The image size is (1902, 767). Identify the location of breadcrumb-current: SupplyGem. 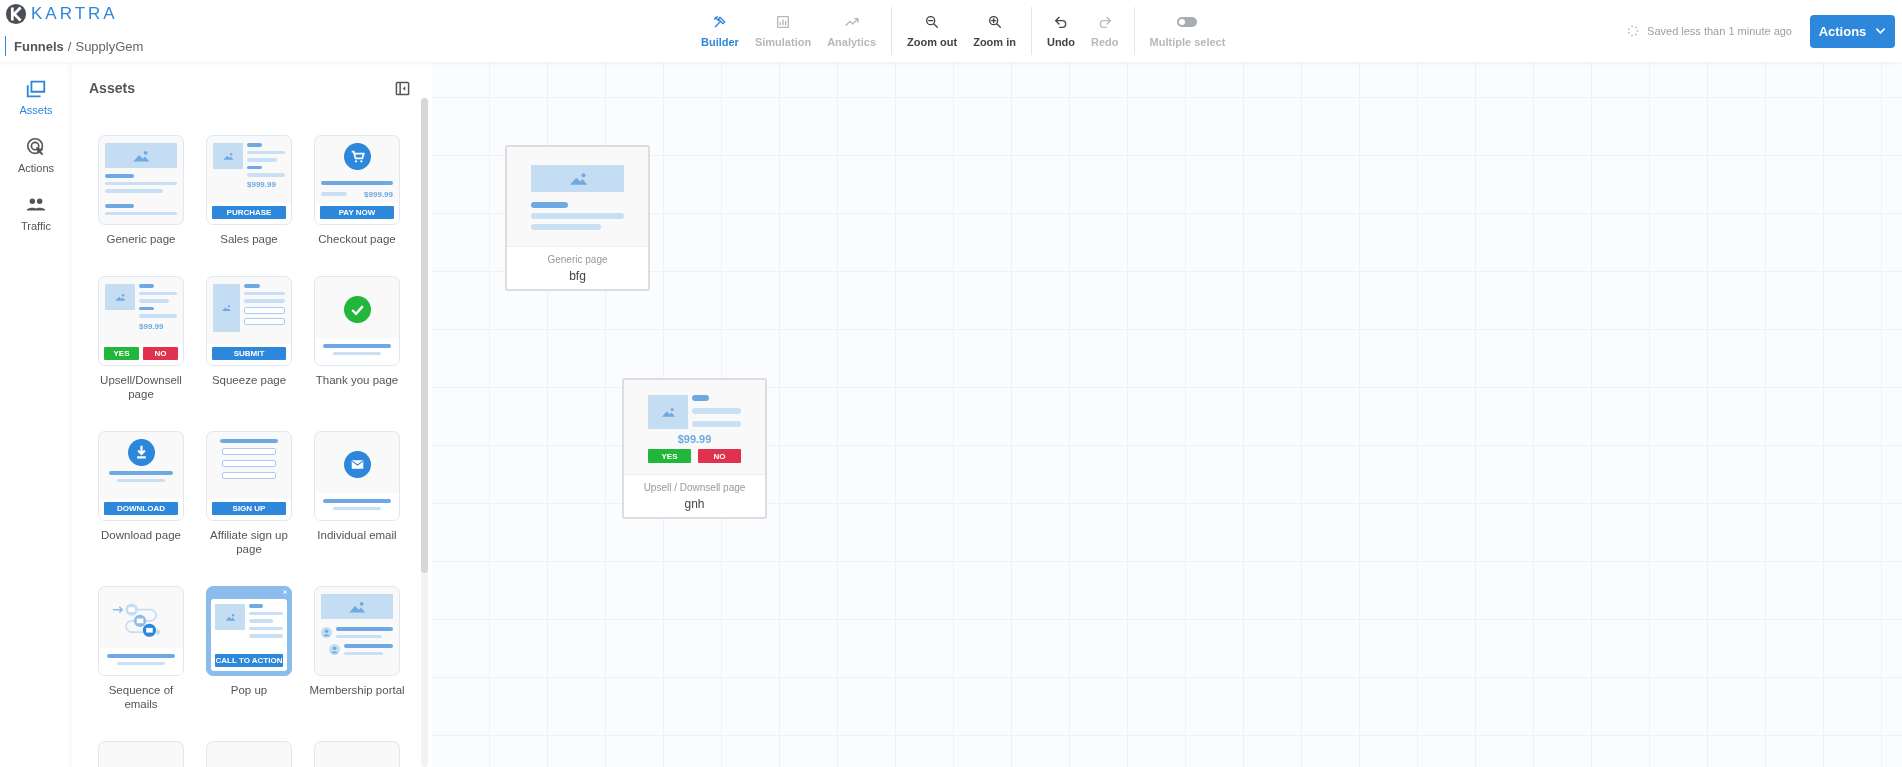
(109, 46).